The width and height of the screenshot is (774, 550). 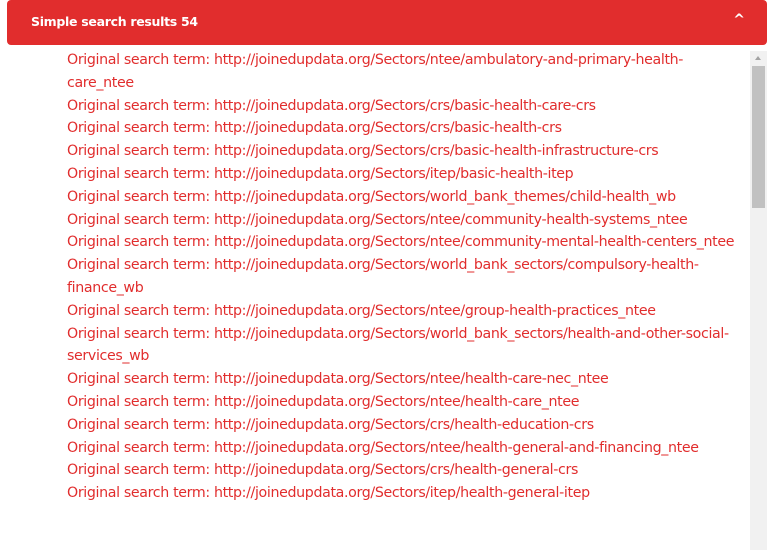 What do you see at coordinates (739, 20) in the screenshot?
I see `chevron-up-icon: ^` at bounding box center [739, 20].